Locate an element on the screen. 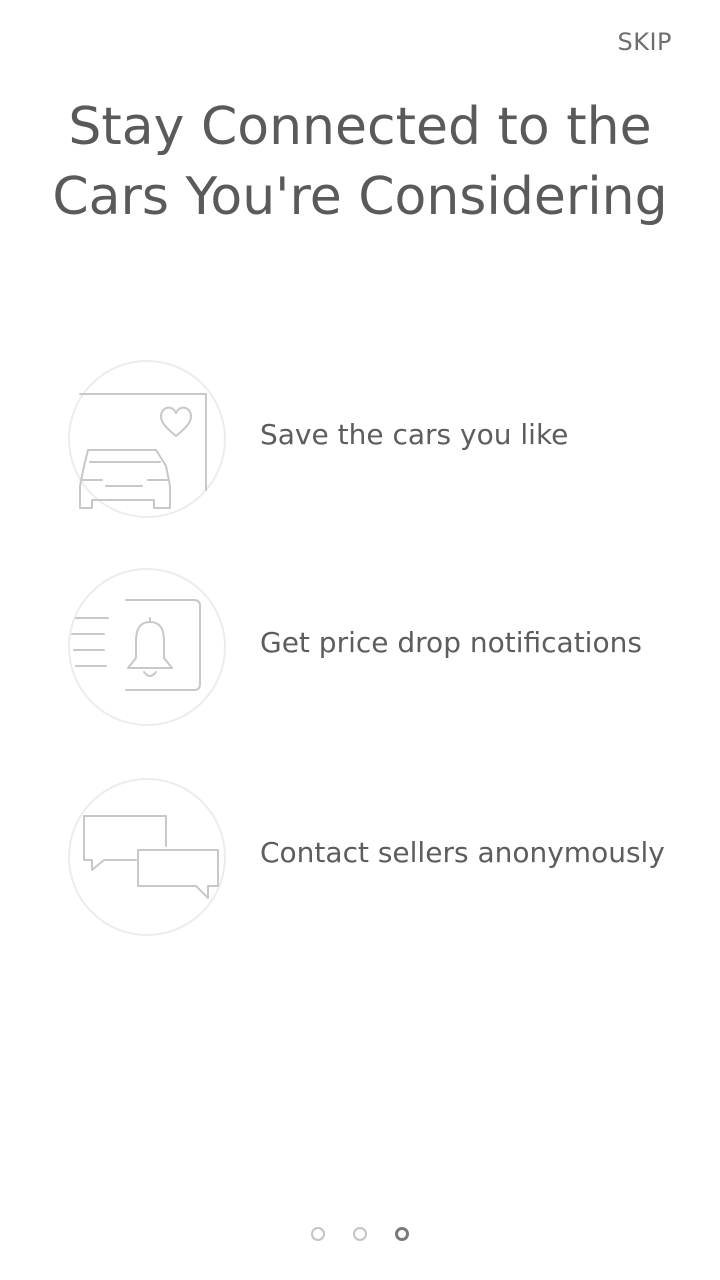 This screenshot has width=720, height=1280. title-line-2: Cars You're Considering is located at coordinates (360, 197).